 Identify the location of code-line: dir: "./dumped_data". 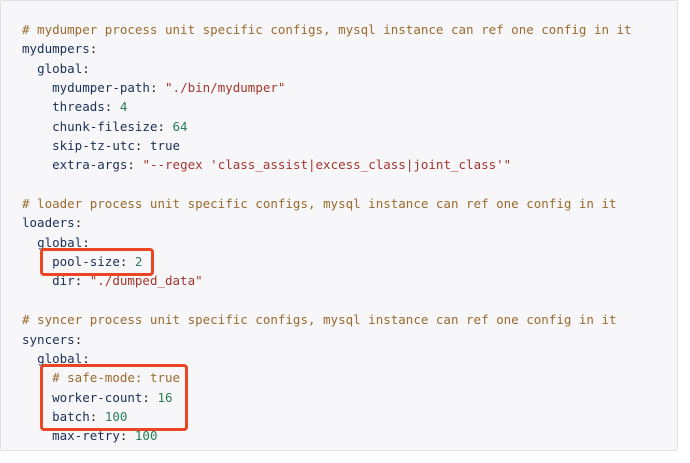
(327, 280).